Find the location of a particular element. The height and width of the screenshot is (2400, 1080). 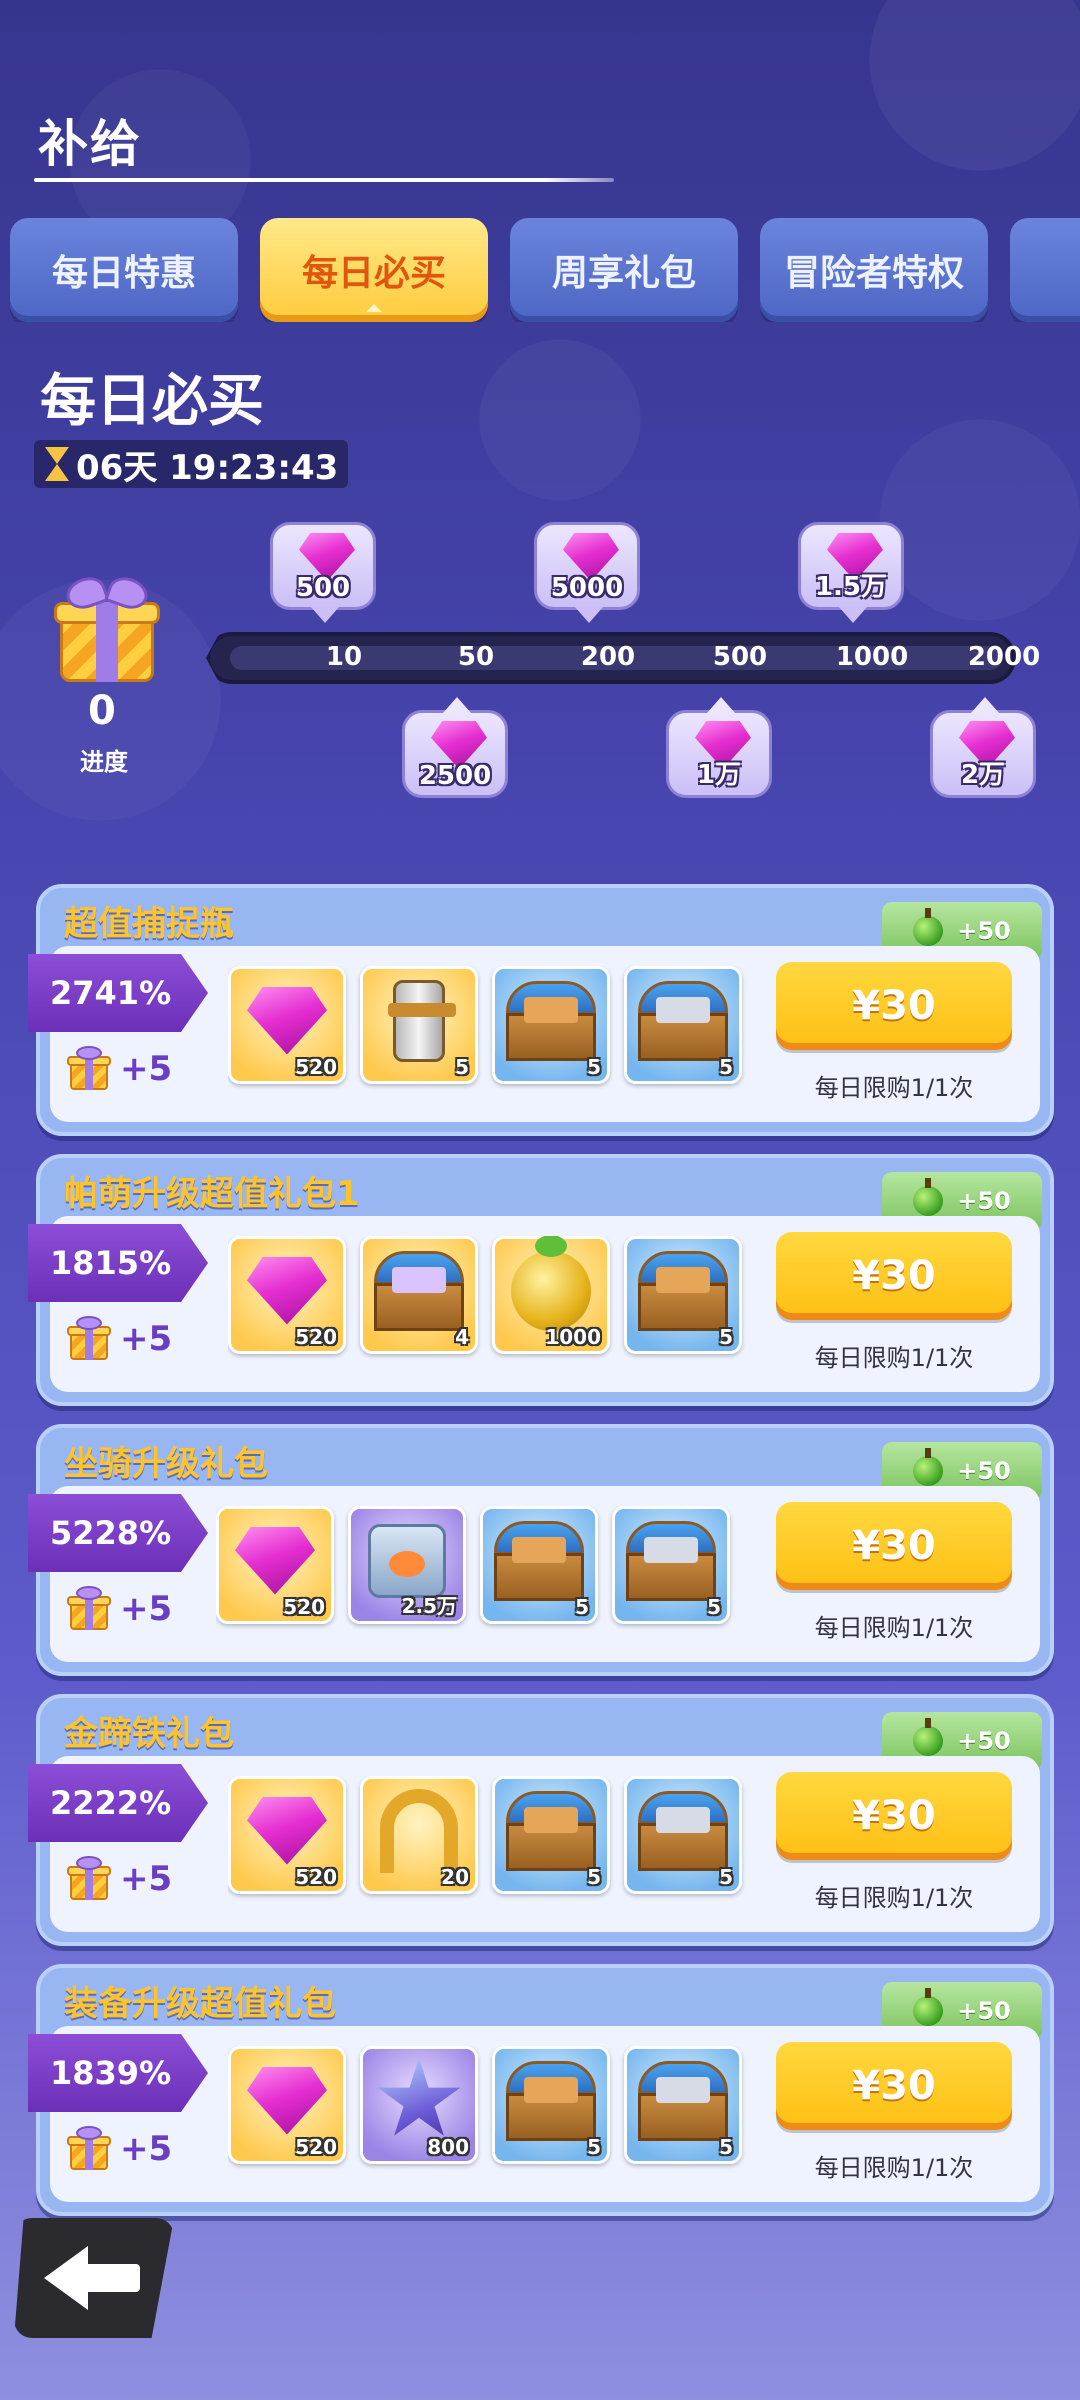

title-underline is located at coordinates (324, 180).